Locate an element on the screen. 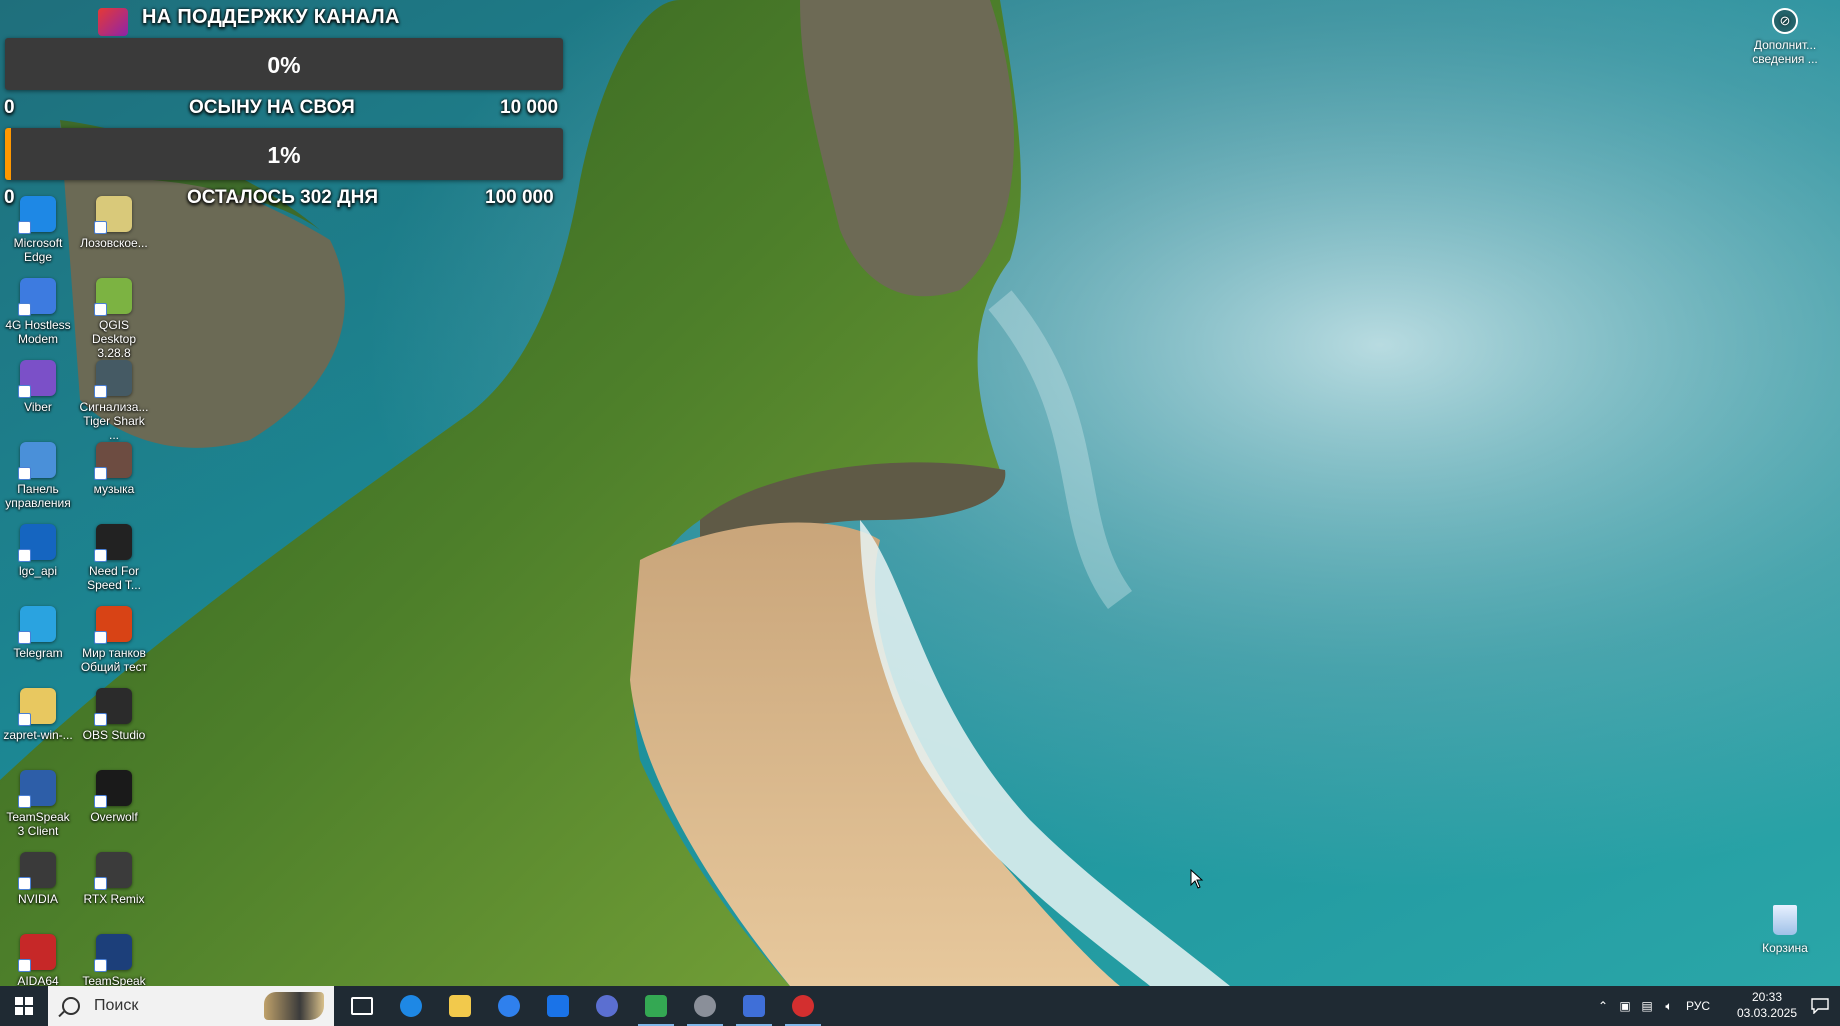  desktop-shortcut: 4G Hostless Modem is located at coordinates (38, 311).